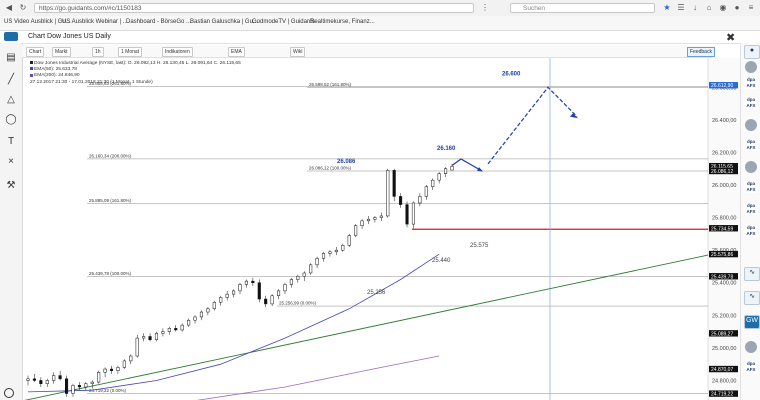  What do you see at coordinates (9, 8) in the screenshot?
I see `back-icon: ◀` at bounding box center [9, 8].